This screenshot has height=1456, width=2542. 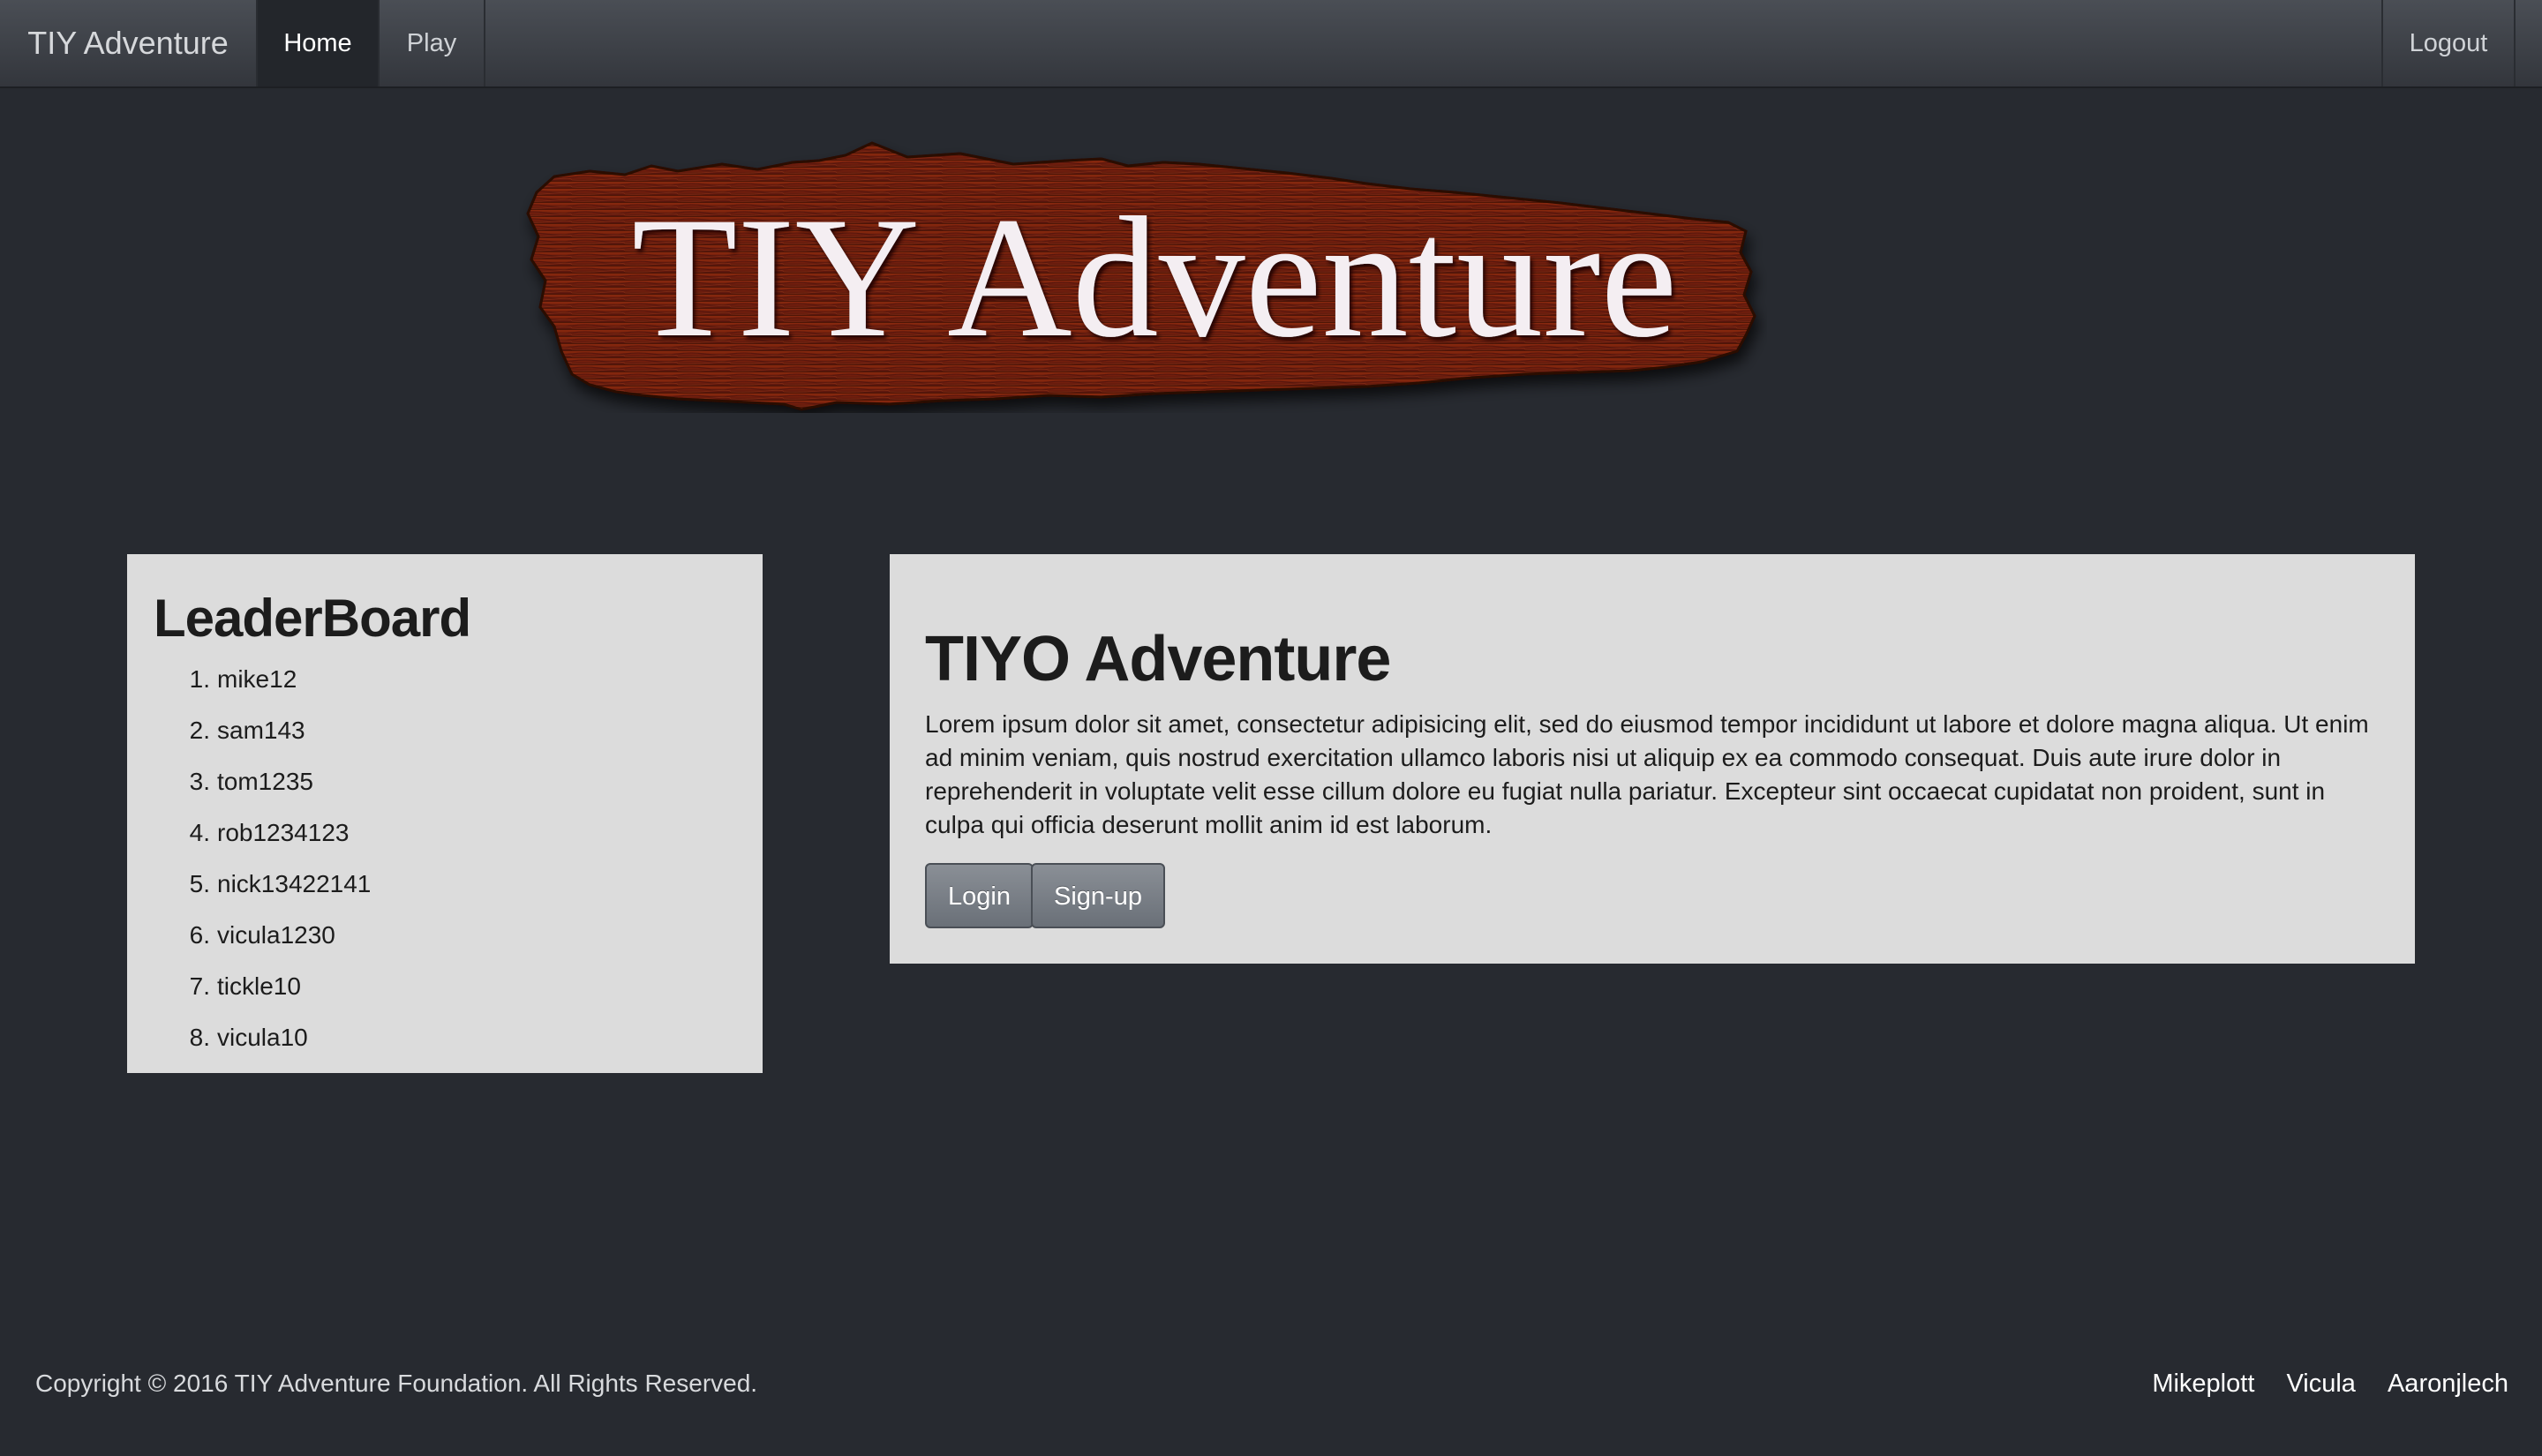 I want to click on list-item: 1. mike12, so click(x=276, y=687).